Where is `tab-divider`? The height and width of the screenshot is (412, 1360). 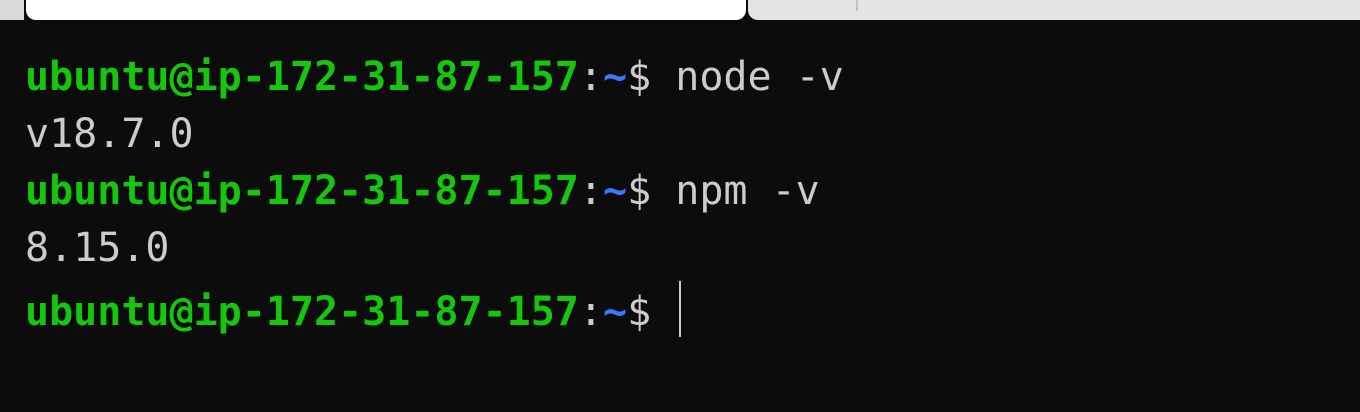 tab-divider is located at coordinates (857, 5).